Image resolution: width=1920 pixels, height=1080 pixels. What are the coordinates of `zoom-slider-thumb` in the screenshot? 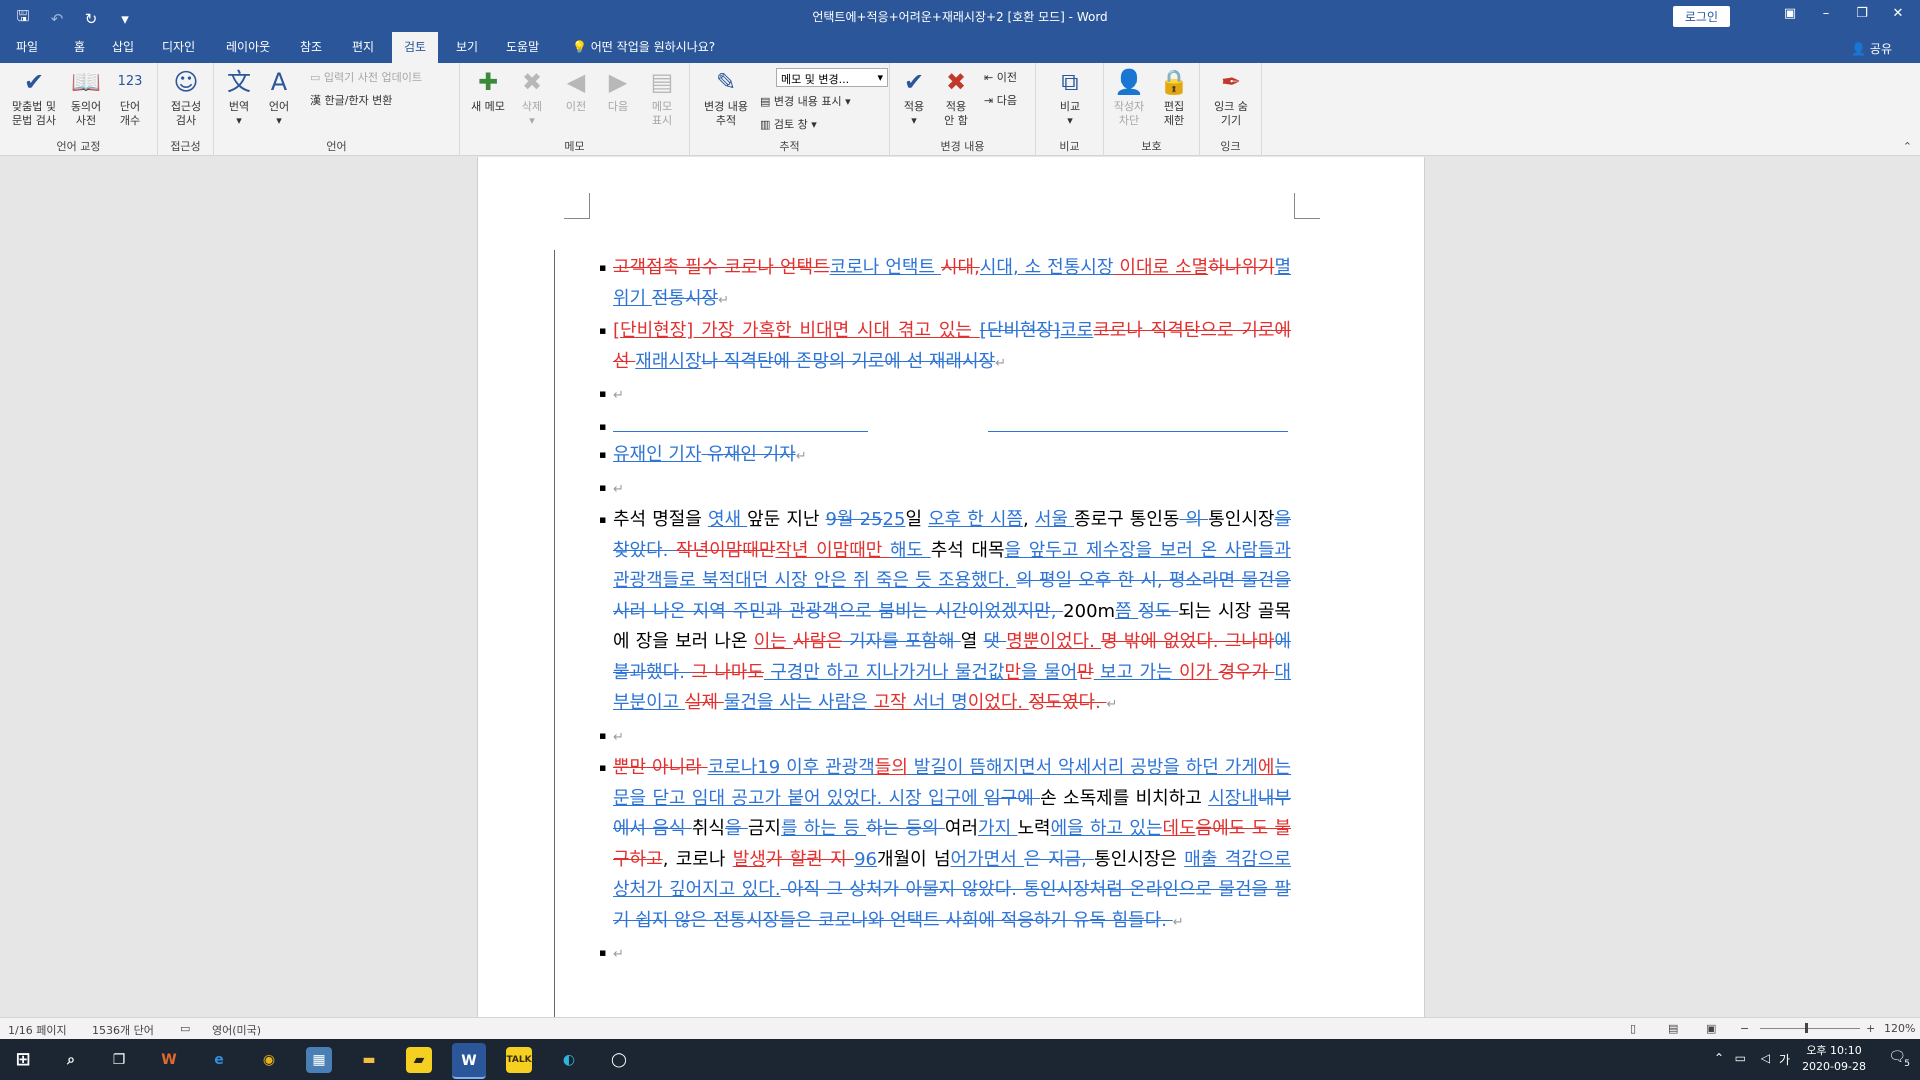 It's located at (1806, 1028).